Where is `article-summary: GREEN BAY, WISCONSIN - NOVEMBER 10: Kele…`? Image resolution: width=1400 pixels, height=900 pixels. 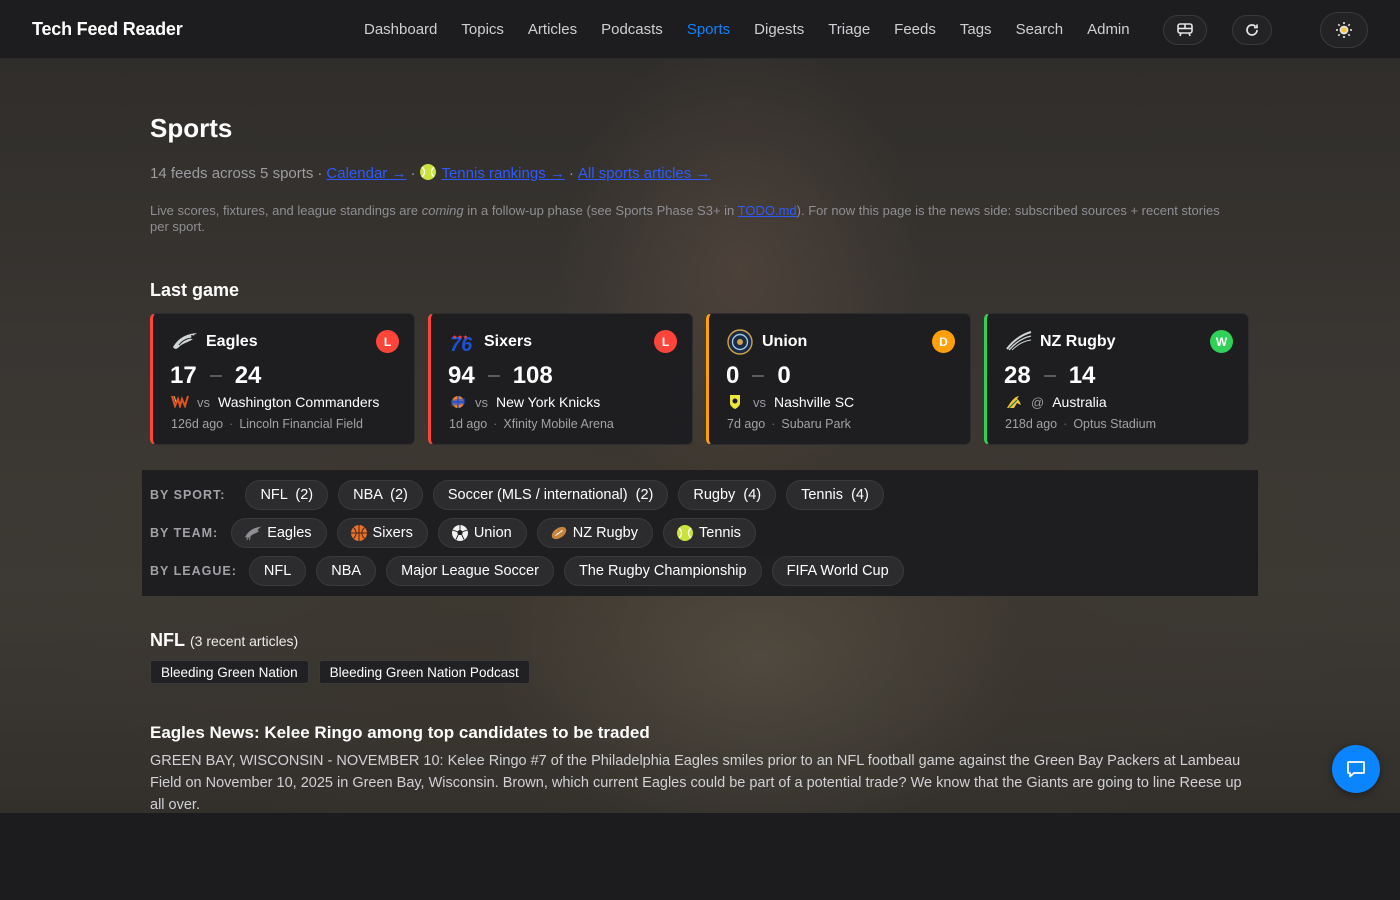 article-summary: GREEN BAY, WISCONSIN - NOVEMBER 10: Kele… is located at coordinates (696, 783).